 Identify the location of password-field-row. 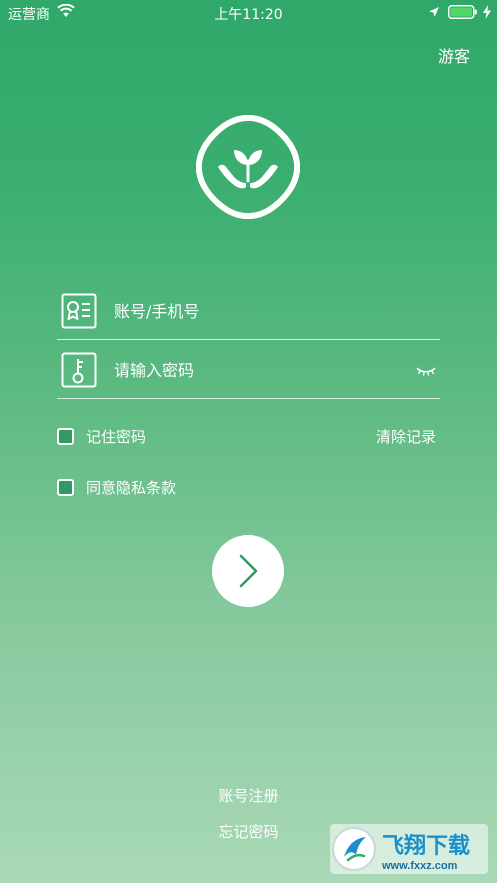
(248, 370).